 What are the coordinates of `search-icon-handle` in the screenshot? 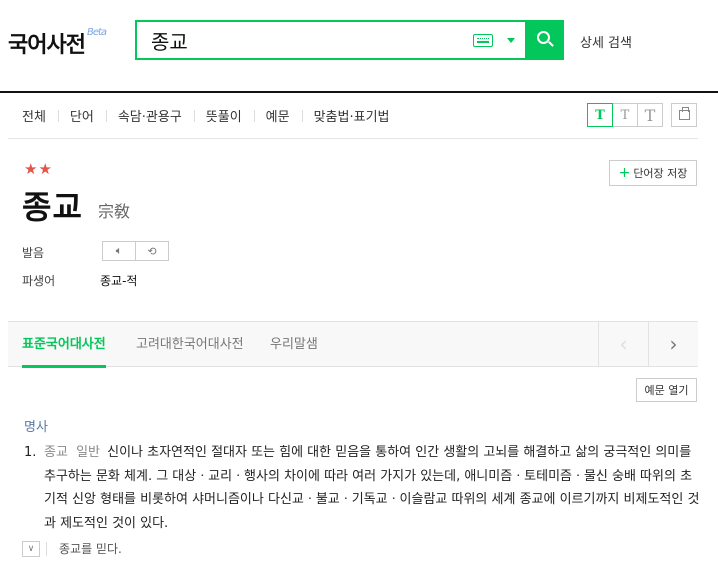 It's located at (551, 44).